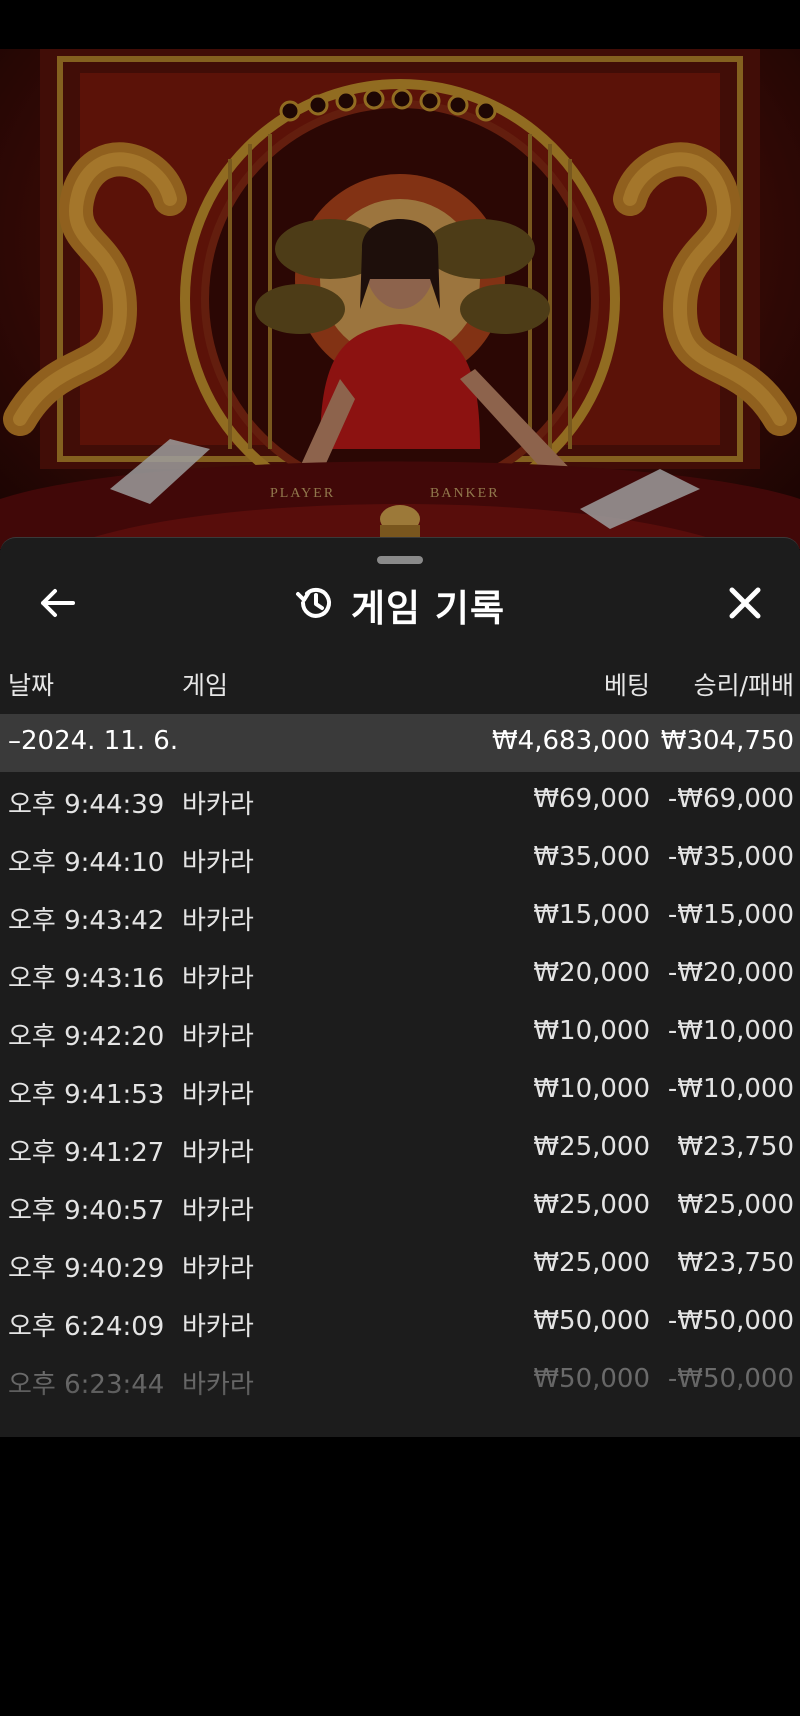 Image resolution: width=800 pixels, height=1716 pixels. What do you see at coordinates (400, 801) in the screenshot?
I see `table-row: 오후 9:44:39 바카라 ₩69,000 -₩69,000` at bounding box center [400, 801].